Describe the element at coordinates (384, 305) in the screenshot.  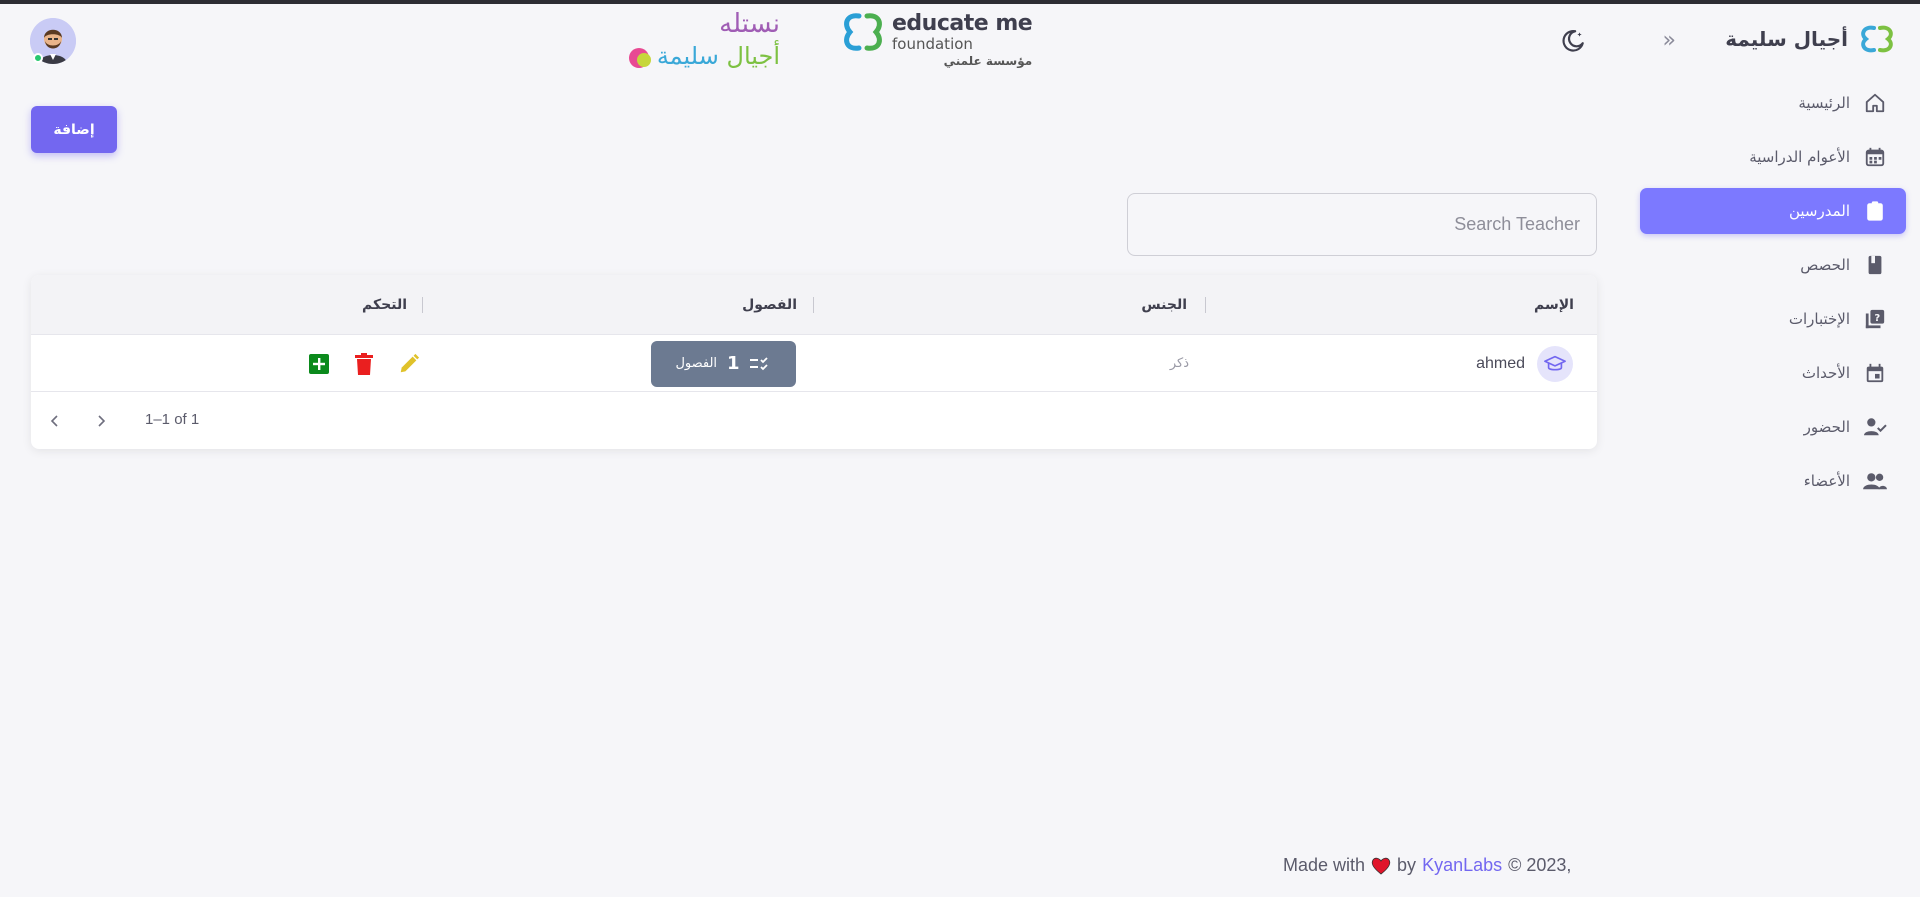
I see `column-header-actions: التحكم` at that location.